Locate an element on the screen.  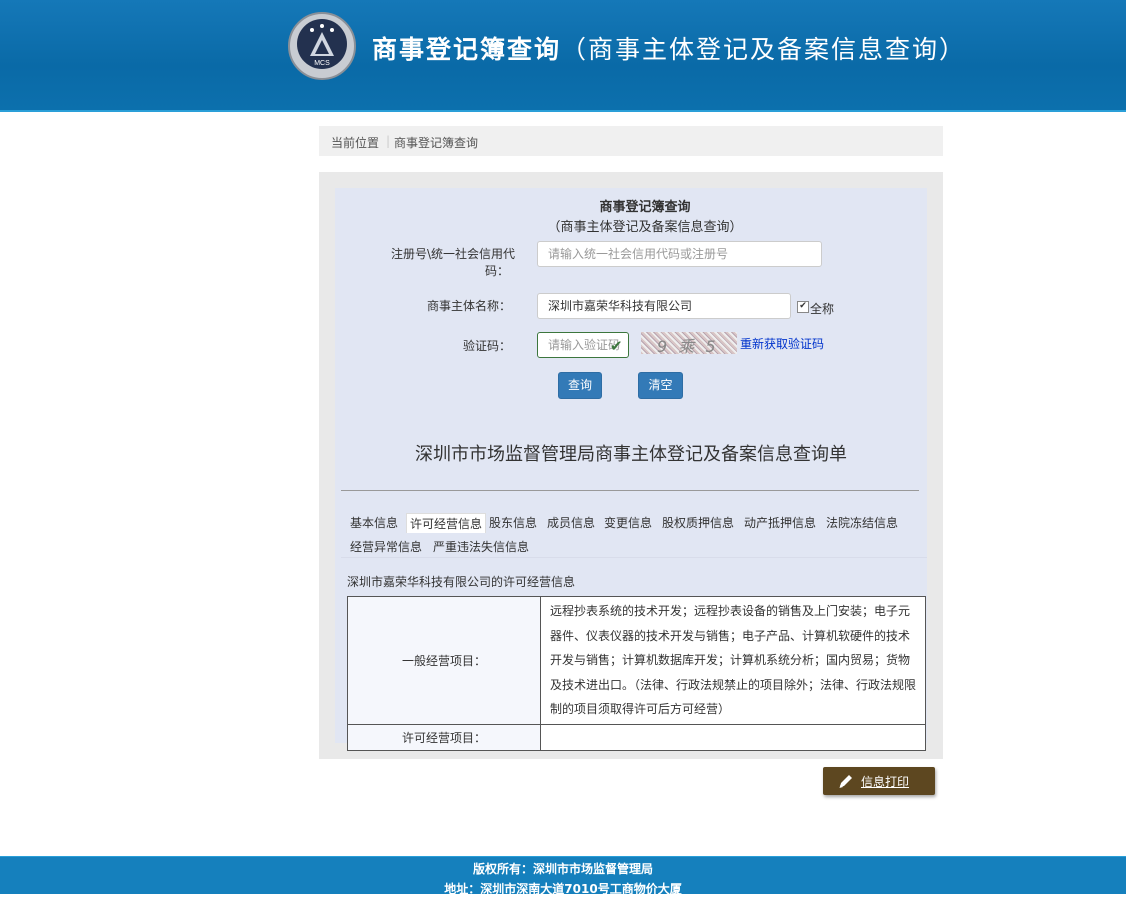
print-info-button: 信息打印 is located at coordinates (879, 781).